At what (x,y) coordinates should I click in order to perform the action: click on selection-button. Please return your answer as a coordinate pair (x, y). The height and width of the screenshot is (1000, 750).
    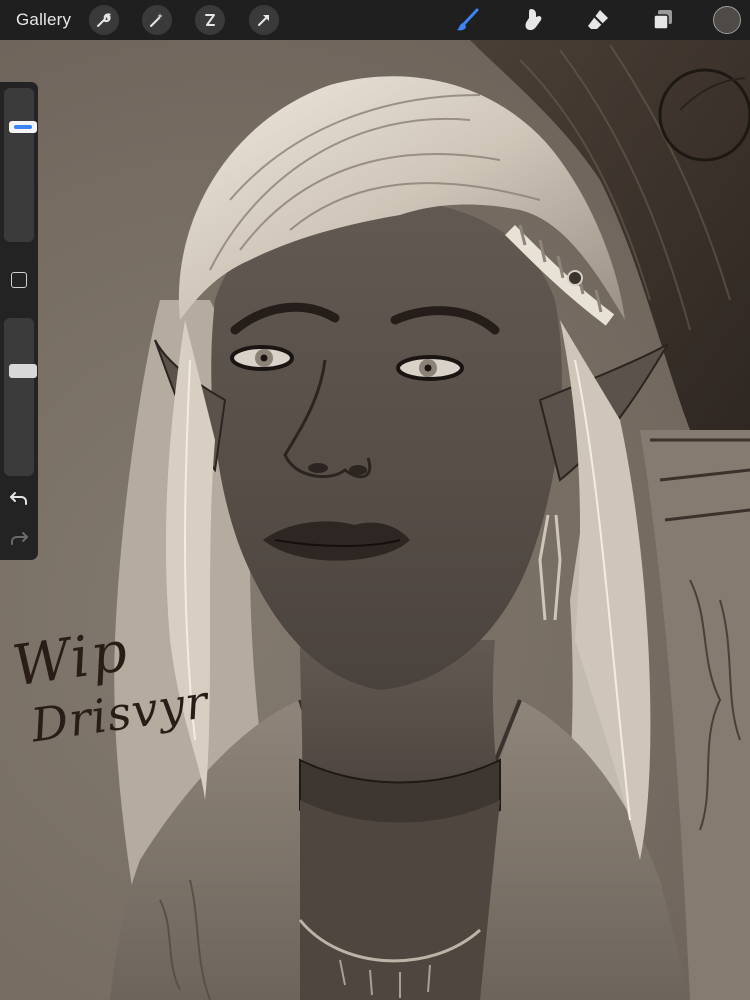
    Looking at the image, I should click on (210, 20).